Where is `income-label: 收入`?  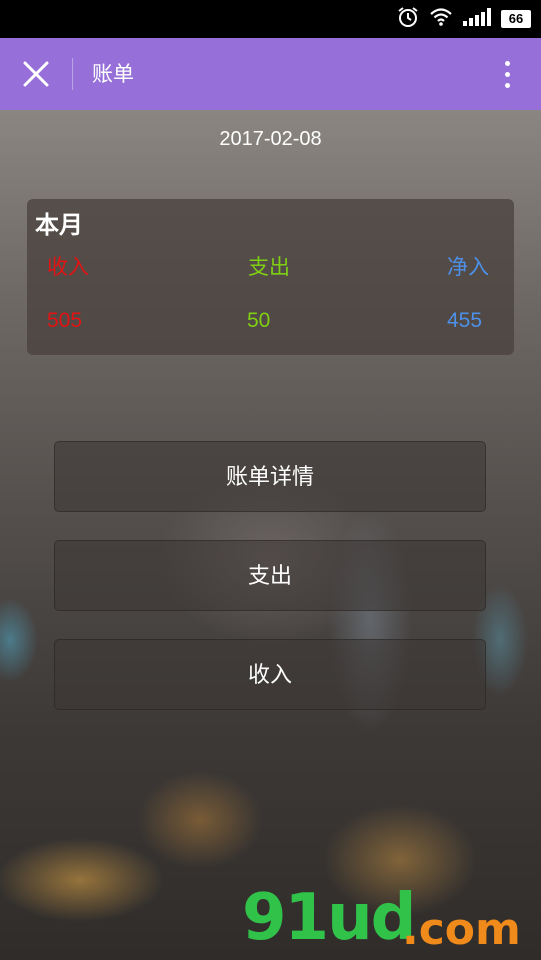
income-label: 收入 is located at coordinates (68, 267).